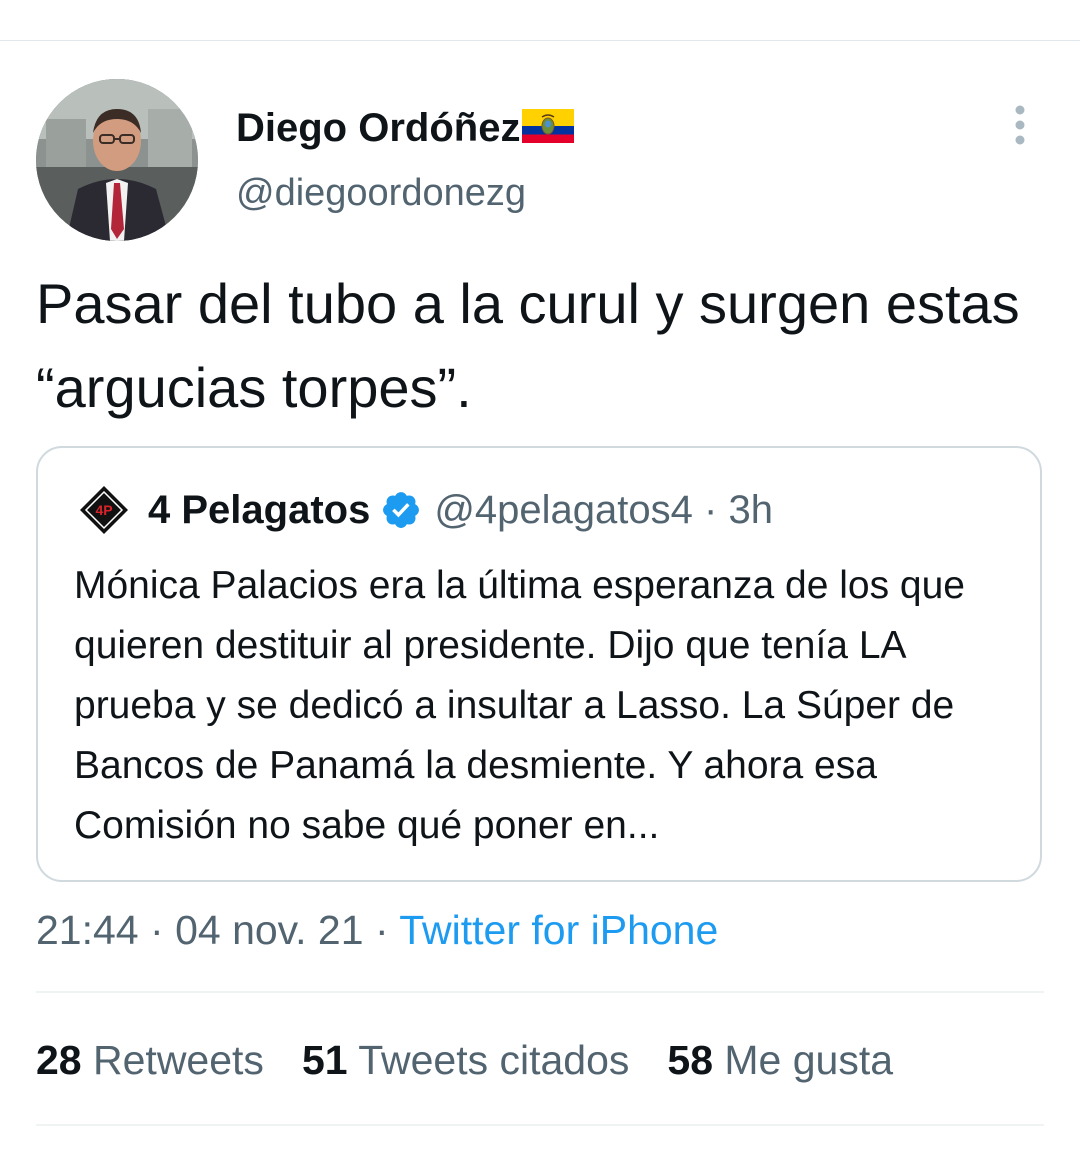  Describe the element at coordinates (540, 992) in the screenshot. I see `stats-top-divider` at that location.